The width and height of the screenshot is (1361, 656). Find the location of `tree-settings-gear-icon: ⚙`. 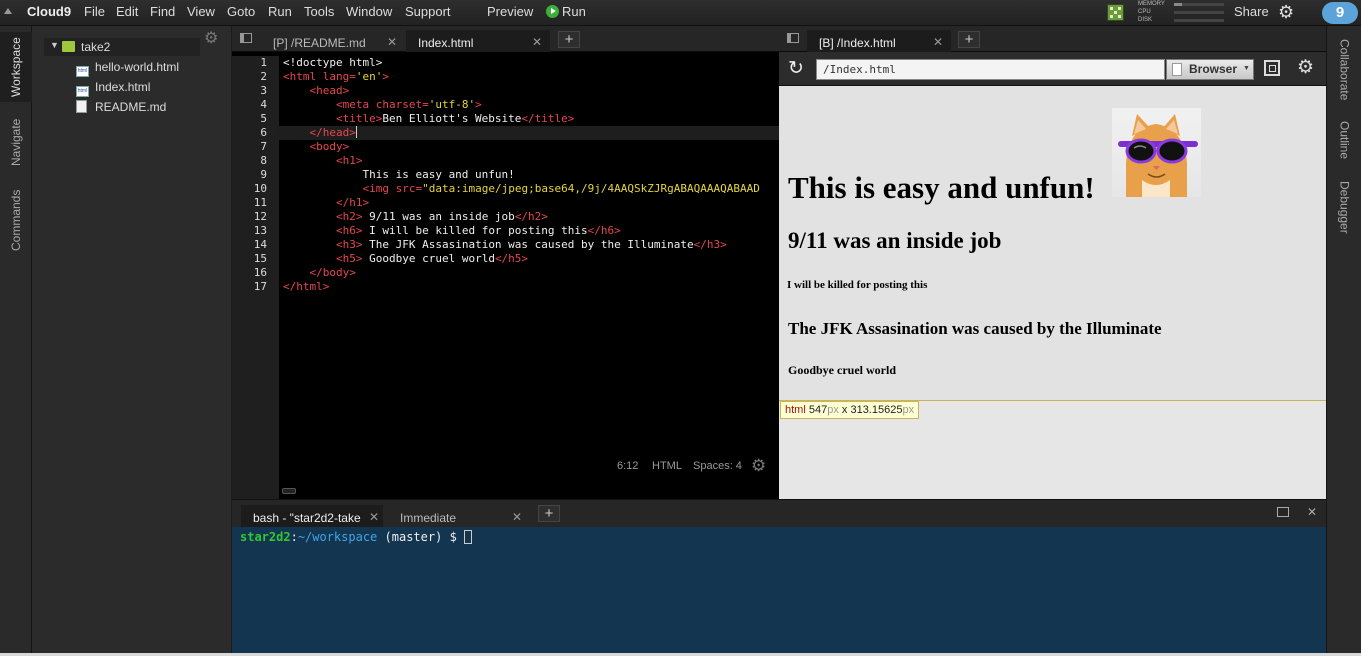

tree-settings-gear-icon: ⚙ is located at coordinates (211, 38).